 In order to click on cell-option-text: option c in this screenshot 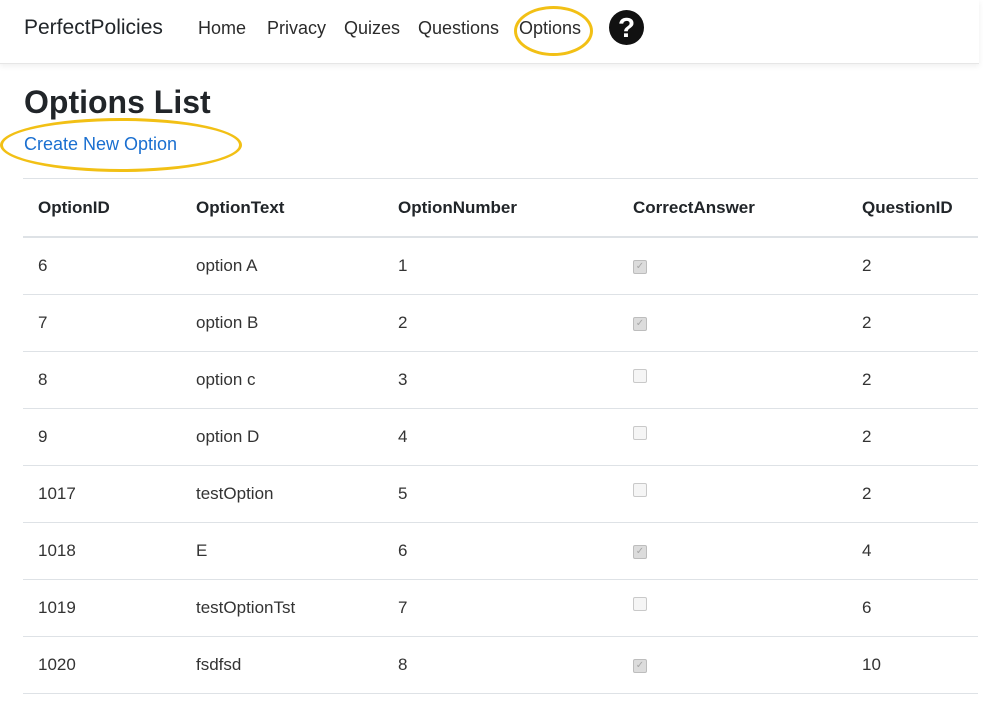, I will do `click(282, 380)`.